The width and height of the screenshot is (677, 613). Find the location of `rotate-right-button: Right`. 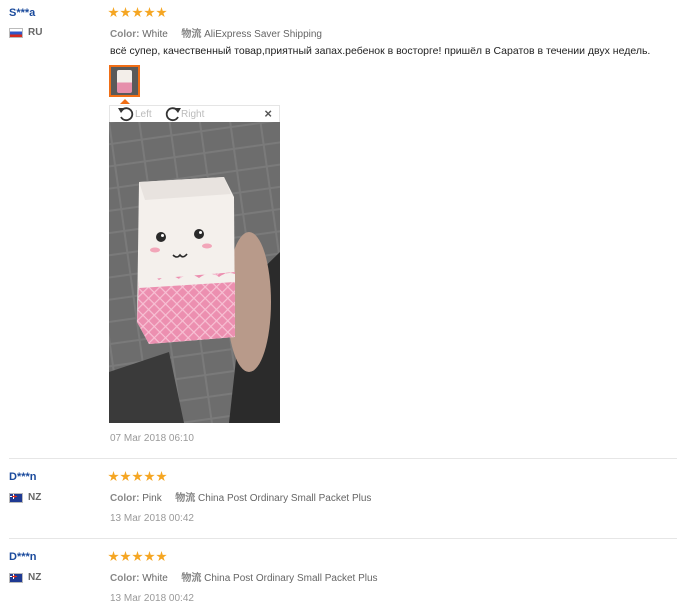

rotate-right-button: Right is located at coordinates (184, 114).